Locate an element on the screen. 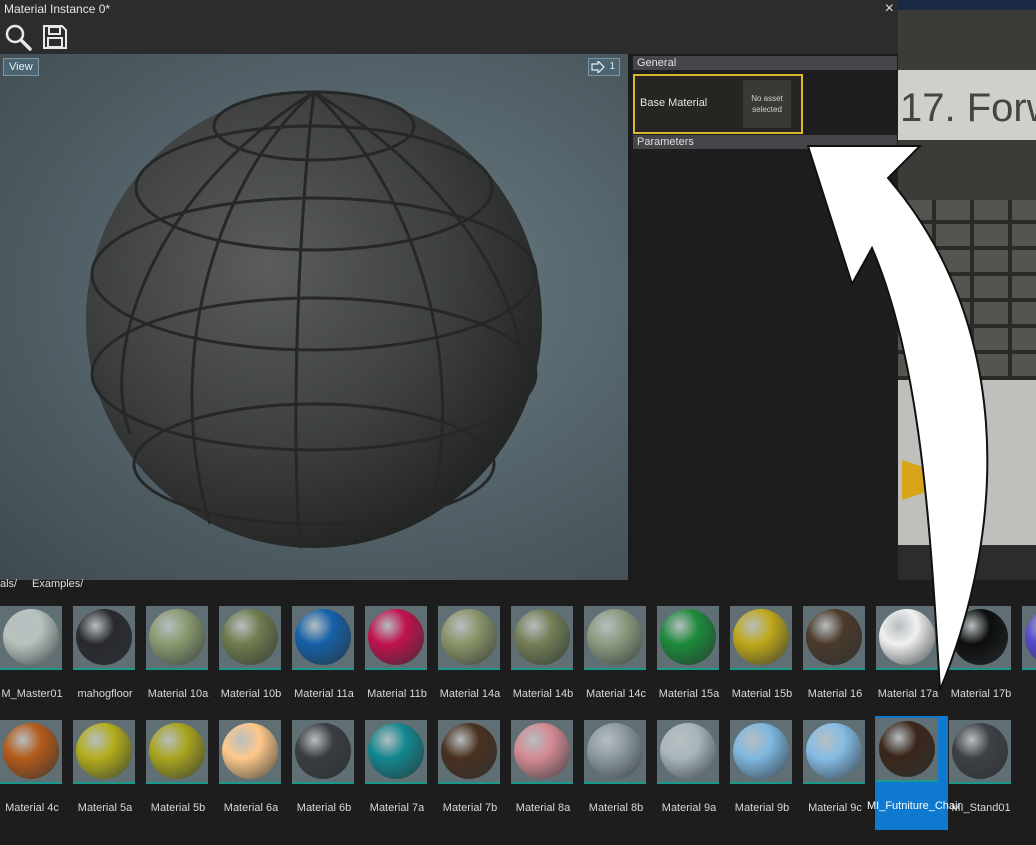 The image size is (1036, 845). asset-label: Material 8b is located at coordinates (616, 808).